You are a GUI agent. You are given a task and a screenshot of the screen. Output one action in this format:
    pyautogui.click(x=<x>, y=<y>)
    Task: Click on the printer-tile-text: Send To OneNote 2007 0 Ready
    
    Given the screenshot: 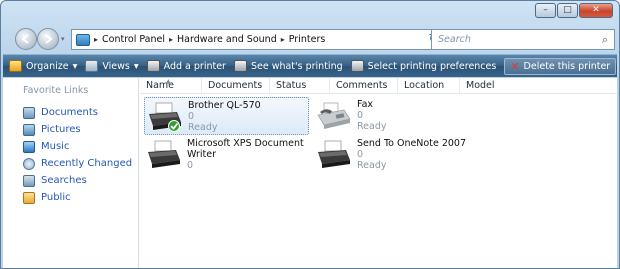 What is the action you would take?
    pyautogui.click(x=411, y=154)
    